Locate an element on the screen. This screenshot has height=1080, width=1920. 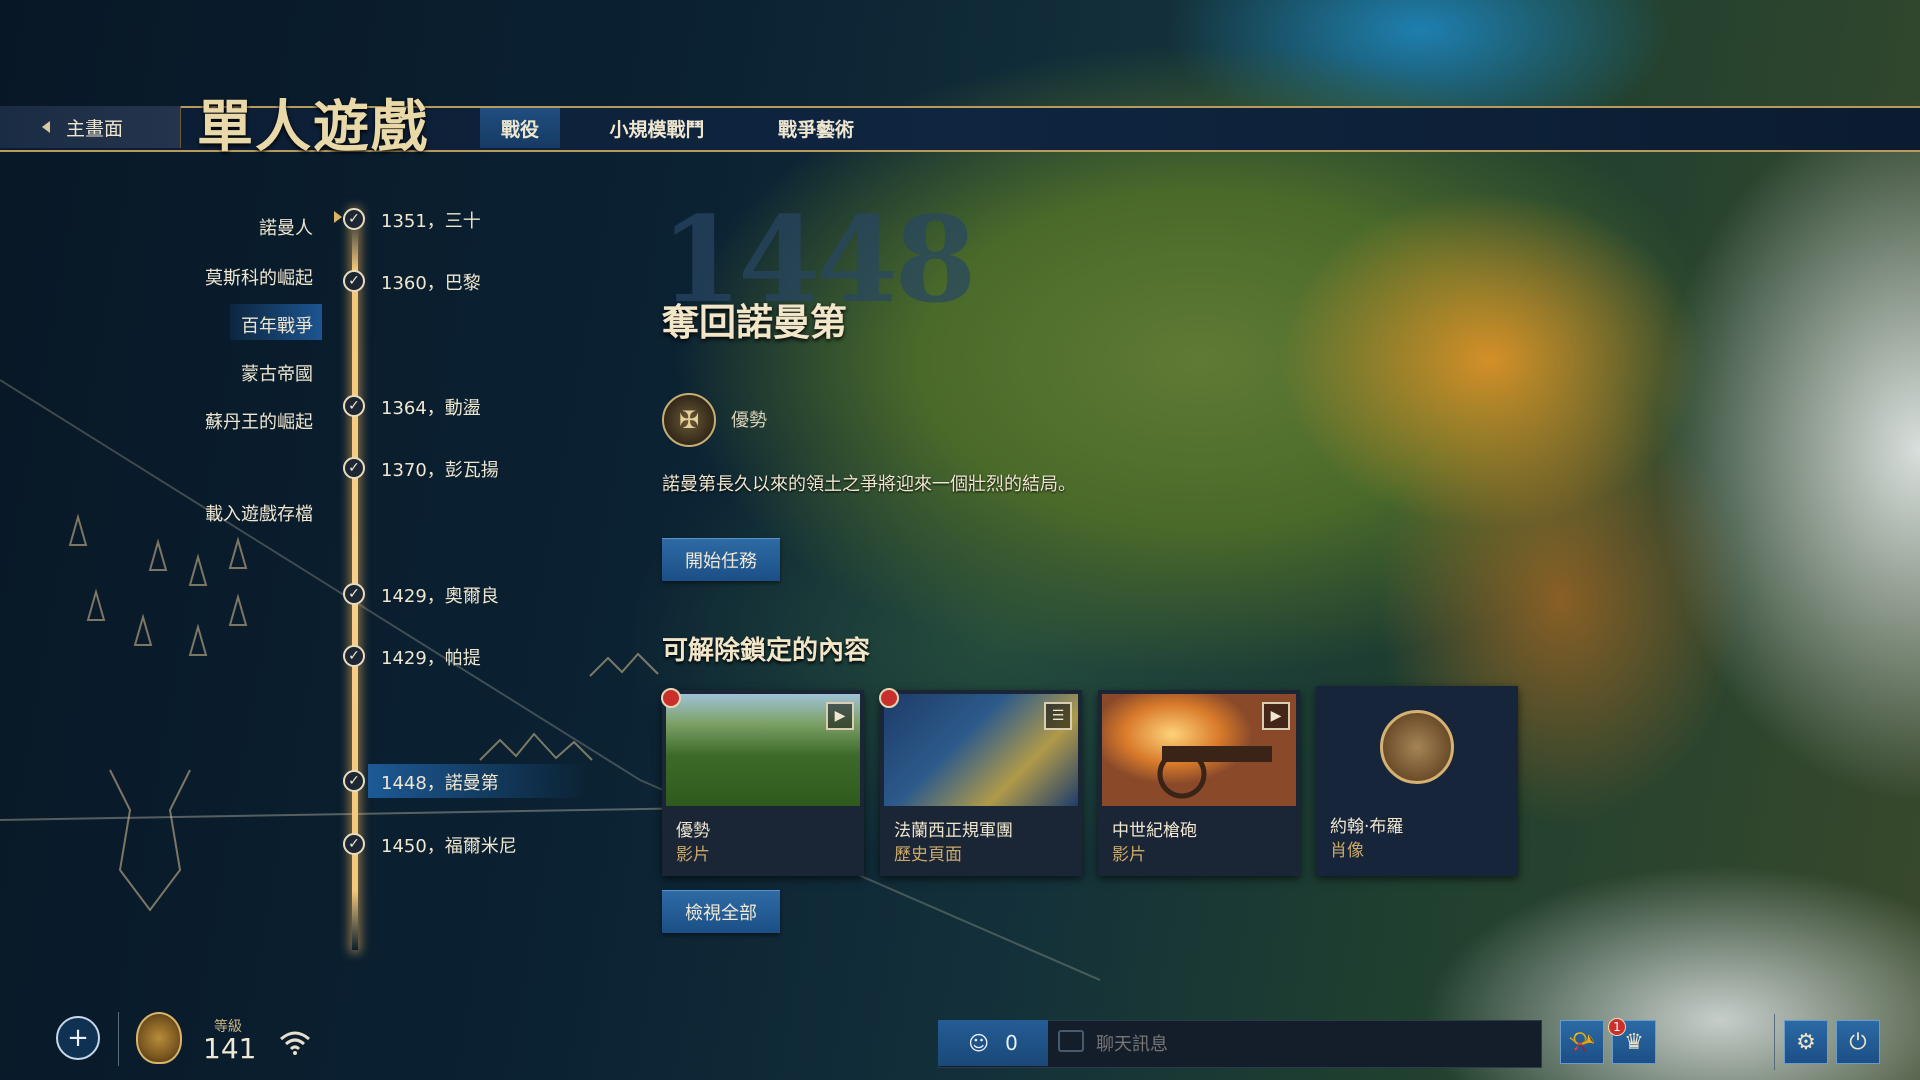
start-mission-button: 開始任務 is located at coordinates (721, 559).